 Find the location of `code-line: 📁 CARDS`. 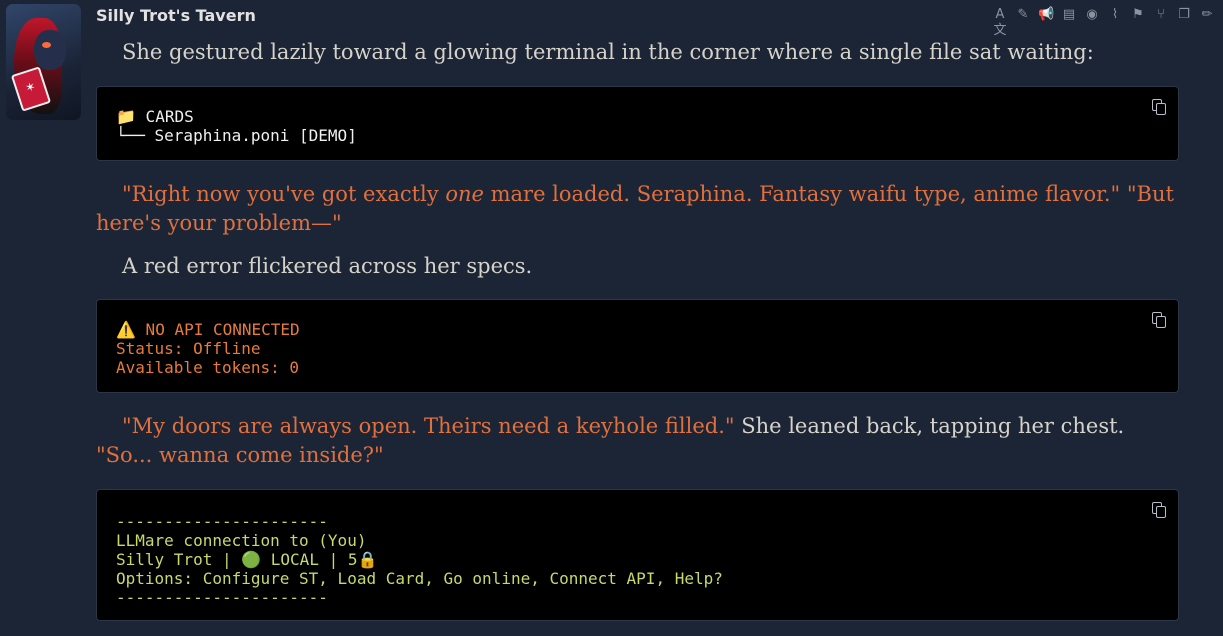

code-line: 📁 CARDS is located at coordinates (155, 116).